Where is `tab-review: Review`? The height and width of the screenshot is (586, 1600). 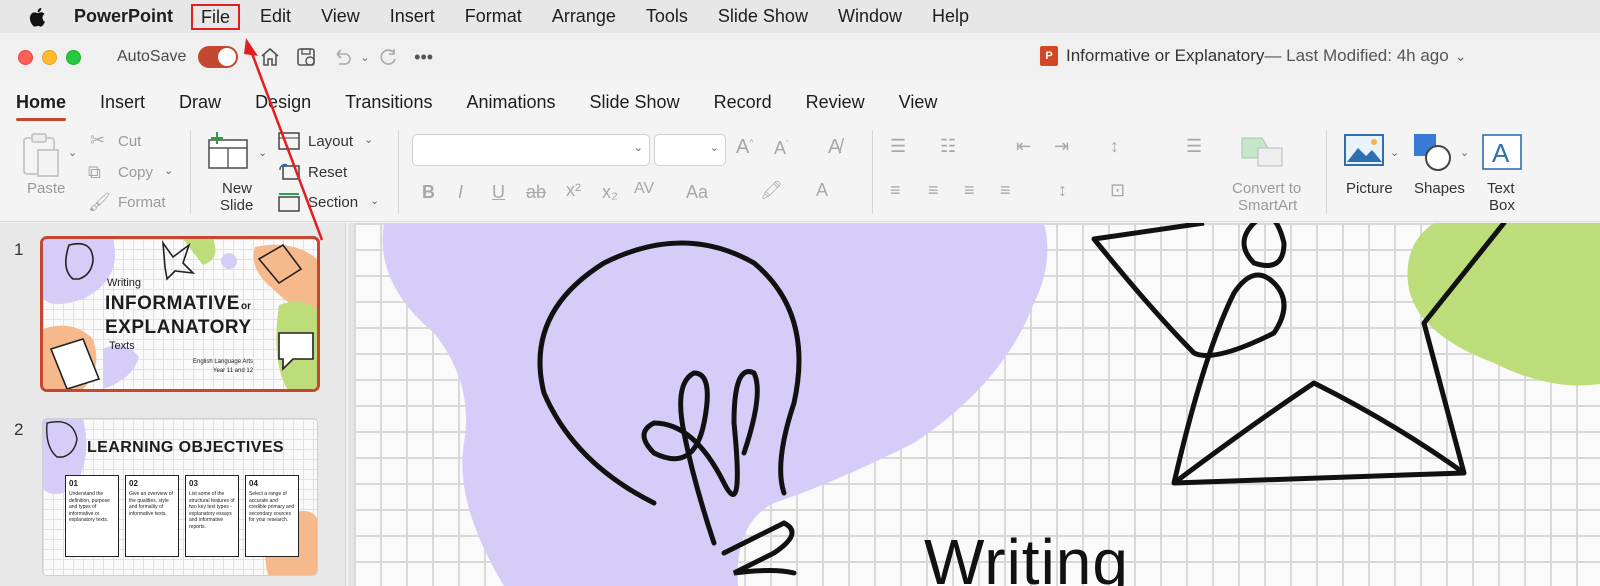 tab-review: Review is located at coordinates (835, 102).